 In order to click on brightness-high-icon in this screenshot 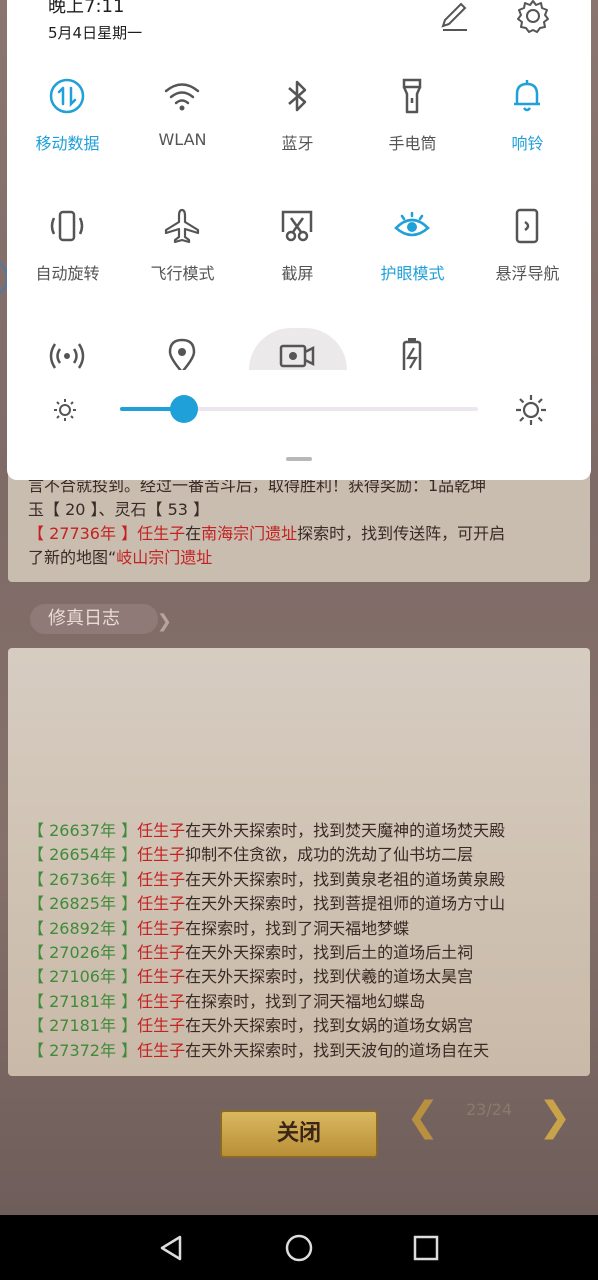, I will do `click(531, 410)`.